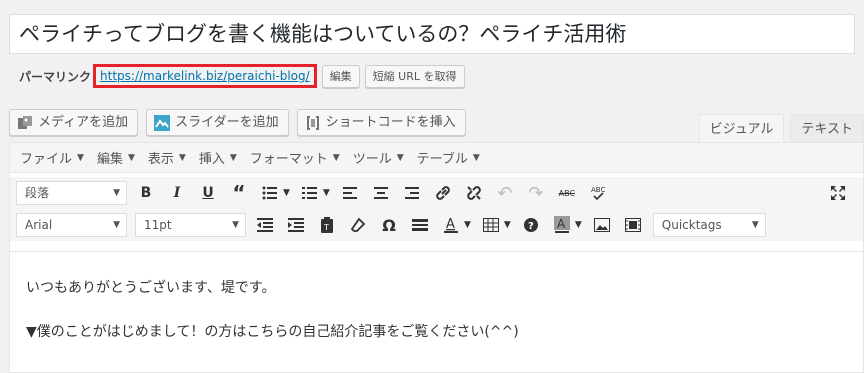  What do you see at coordinates (389, 225) in the screenshot?
I see `special-character-icon: Ω` at bounding box center [389, 225].